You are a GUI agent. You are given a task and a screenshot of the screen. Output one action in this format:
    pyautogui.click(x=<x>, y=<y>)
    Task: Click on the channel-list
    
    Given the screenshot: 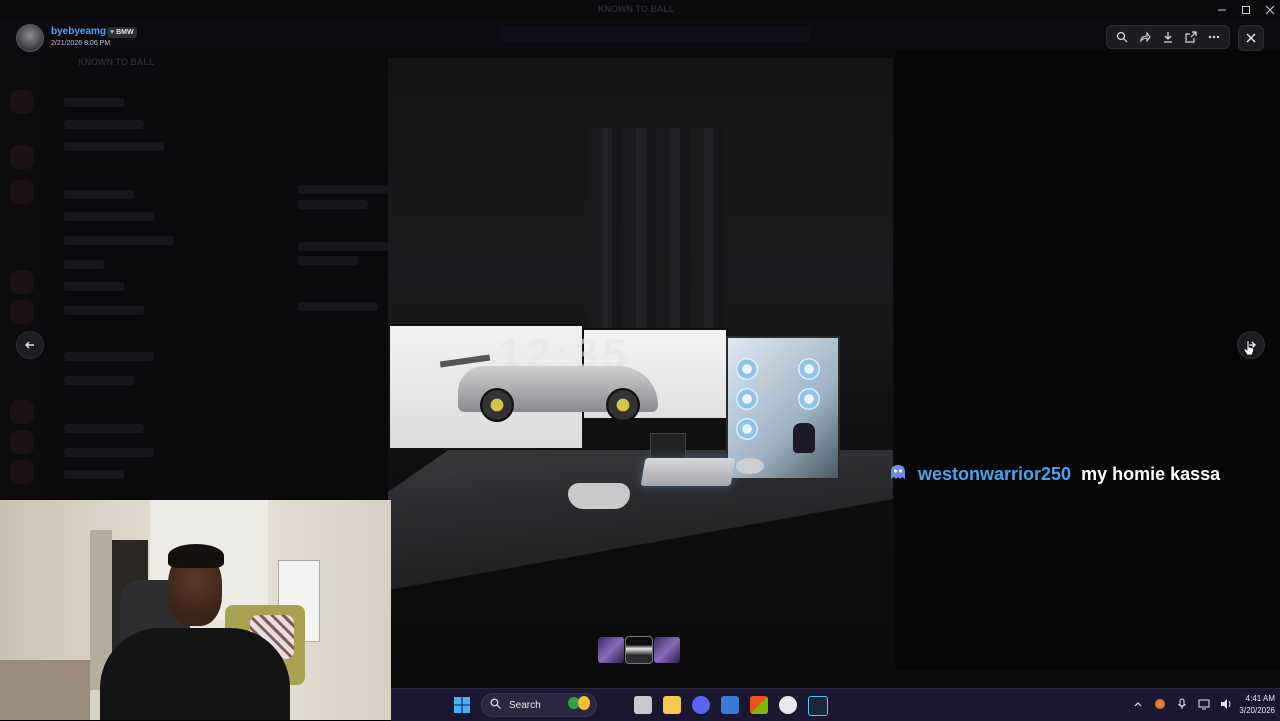 What is the action you would take?
    pyautogui.click(x=144, y=275)
    